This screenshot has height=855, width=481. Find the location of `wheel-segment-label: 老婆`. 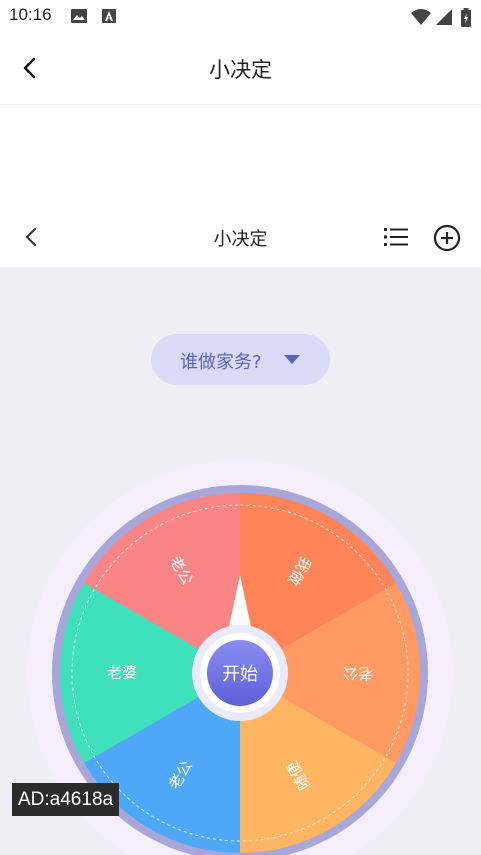

wheel-segment-label: 老婆 is located at coordinates (122, 673).